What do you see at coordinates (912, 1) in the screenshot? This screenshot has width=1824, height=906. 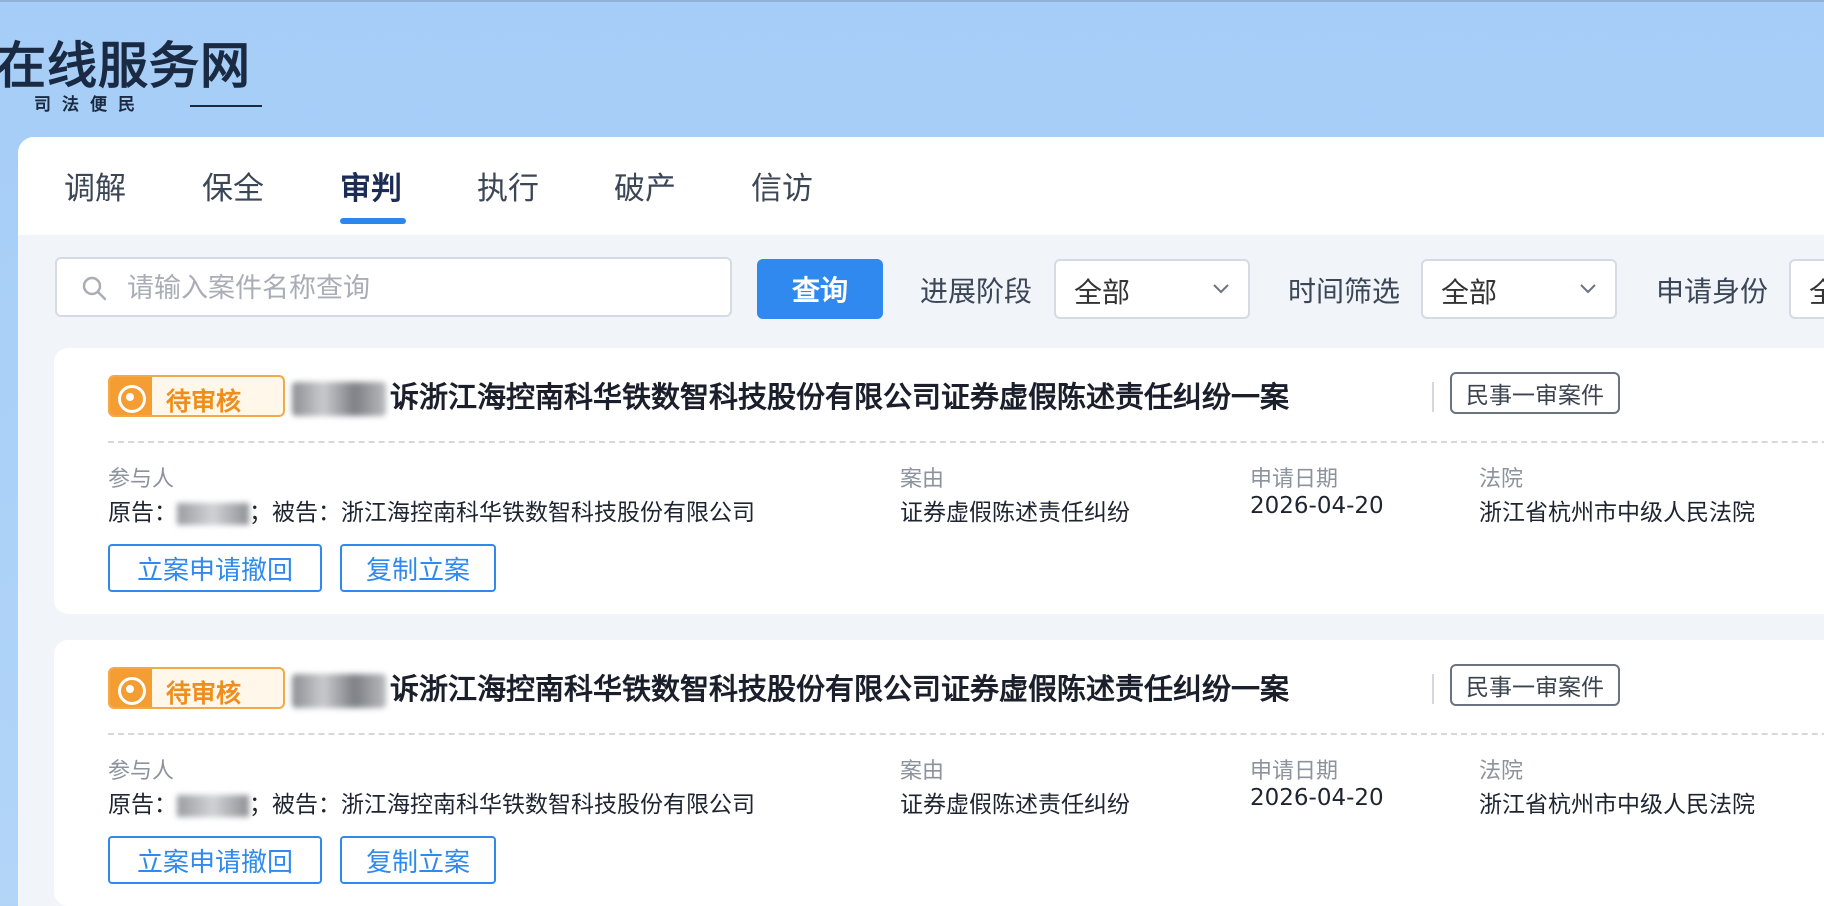 I see `top-border` at bounding box center [912, 1].